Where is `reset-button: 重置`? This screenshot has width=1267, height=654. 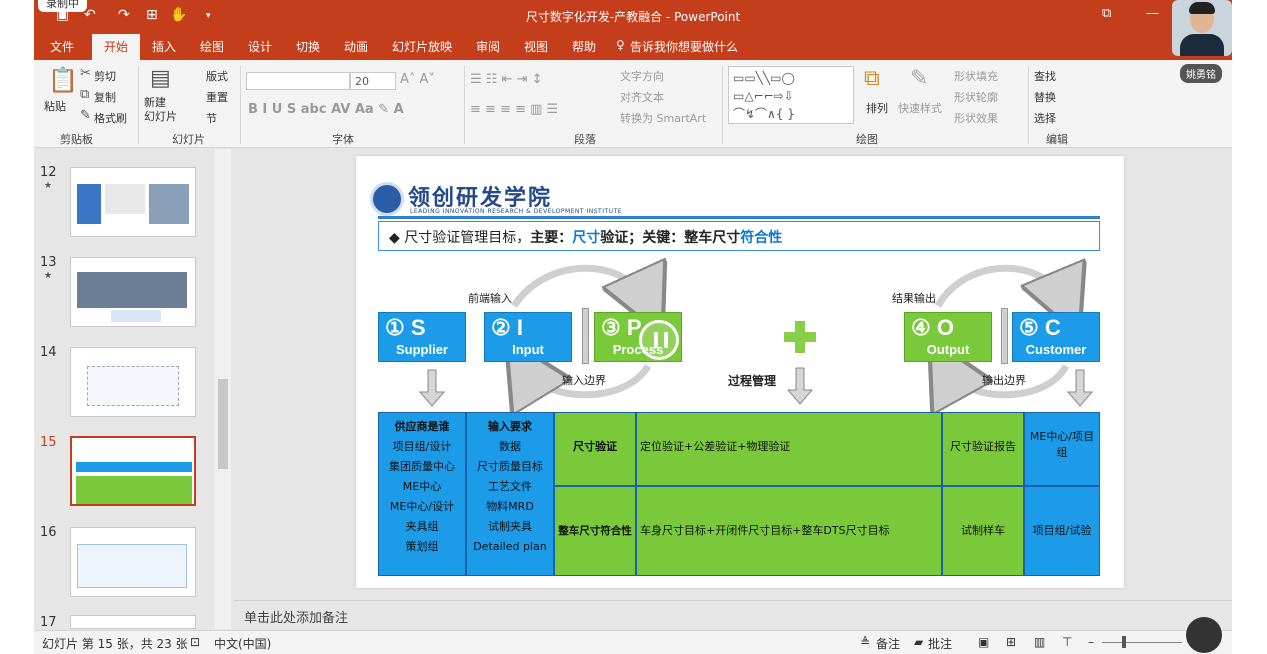 reset-button: 重置 is located at coordinates (217, 97).